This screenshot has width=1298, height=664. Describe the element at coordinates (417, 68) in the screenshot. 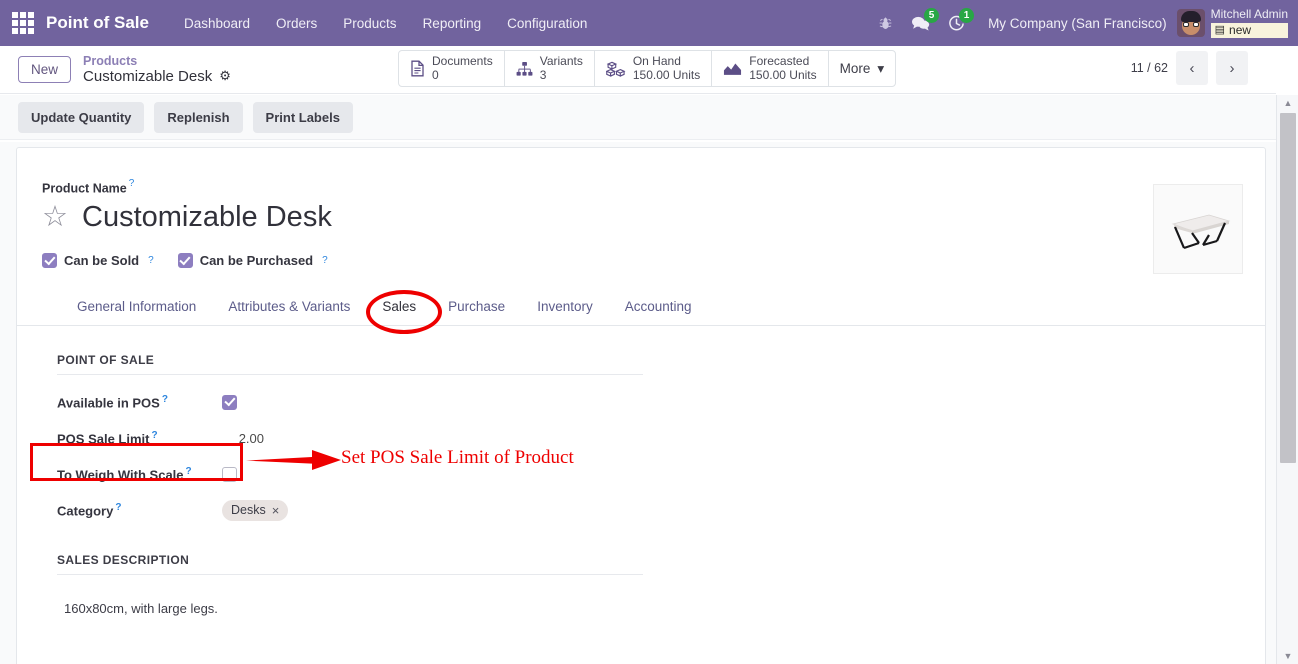

I see `document-icon` at that location.